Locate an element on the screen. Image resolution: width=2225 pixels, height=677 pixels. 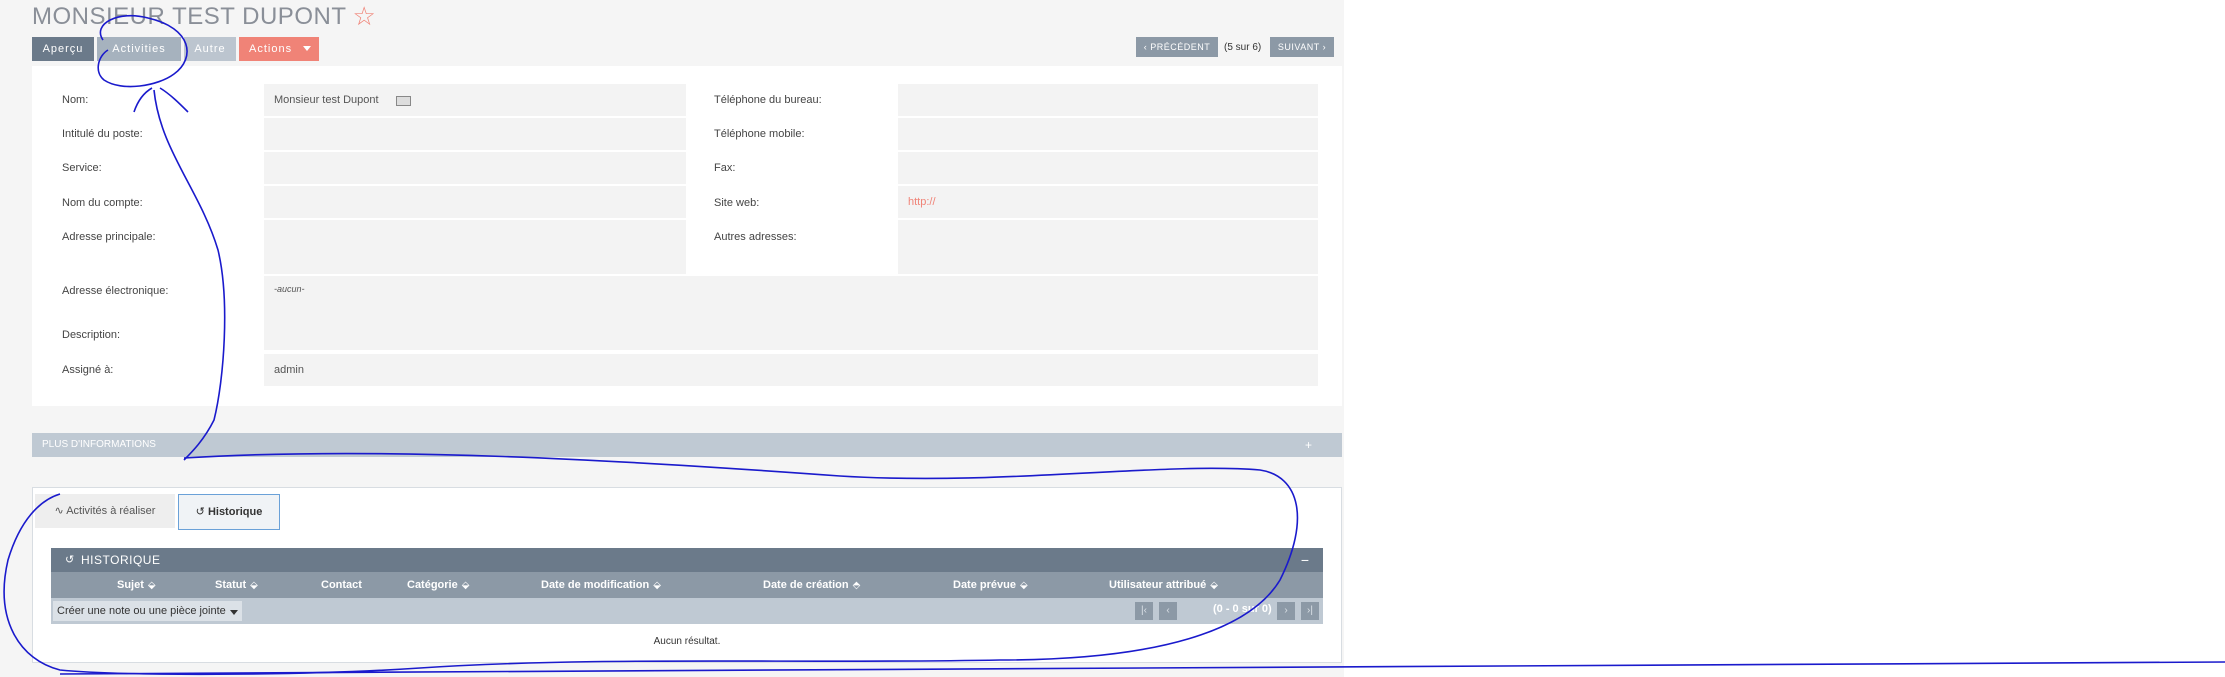
label-assigne: Assigné à: is located at coordinates (88, 370).